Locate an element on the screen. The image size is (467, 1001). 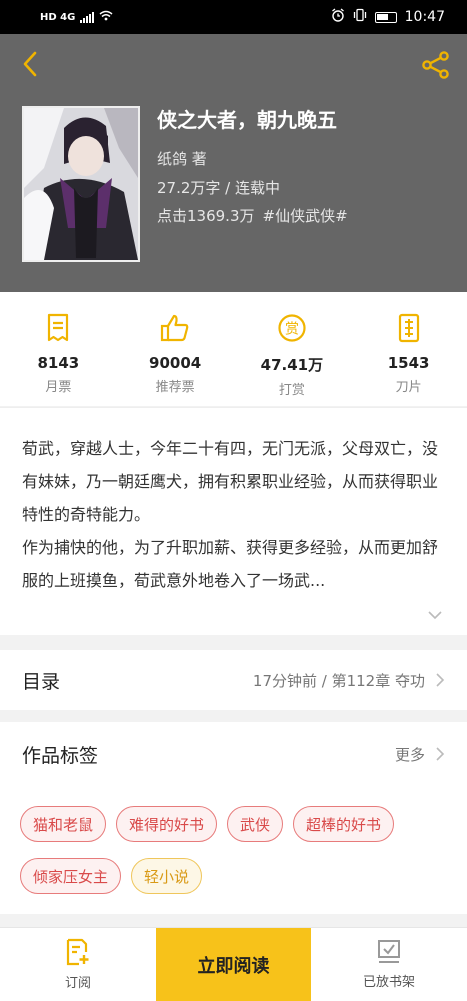
tags-header: 作品标签 更多 is located at coordinates (233, 754).